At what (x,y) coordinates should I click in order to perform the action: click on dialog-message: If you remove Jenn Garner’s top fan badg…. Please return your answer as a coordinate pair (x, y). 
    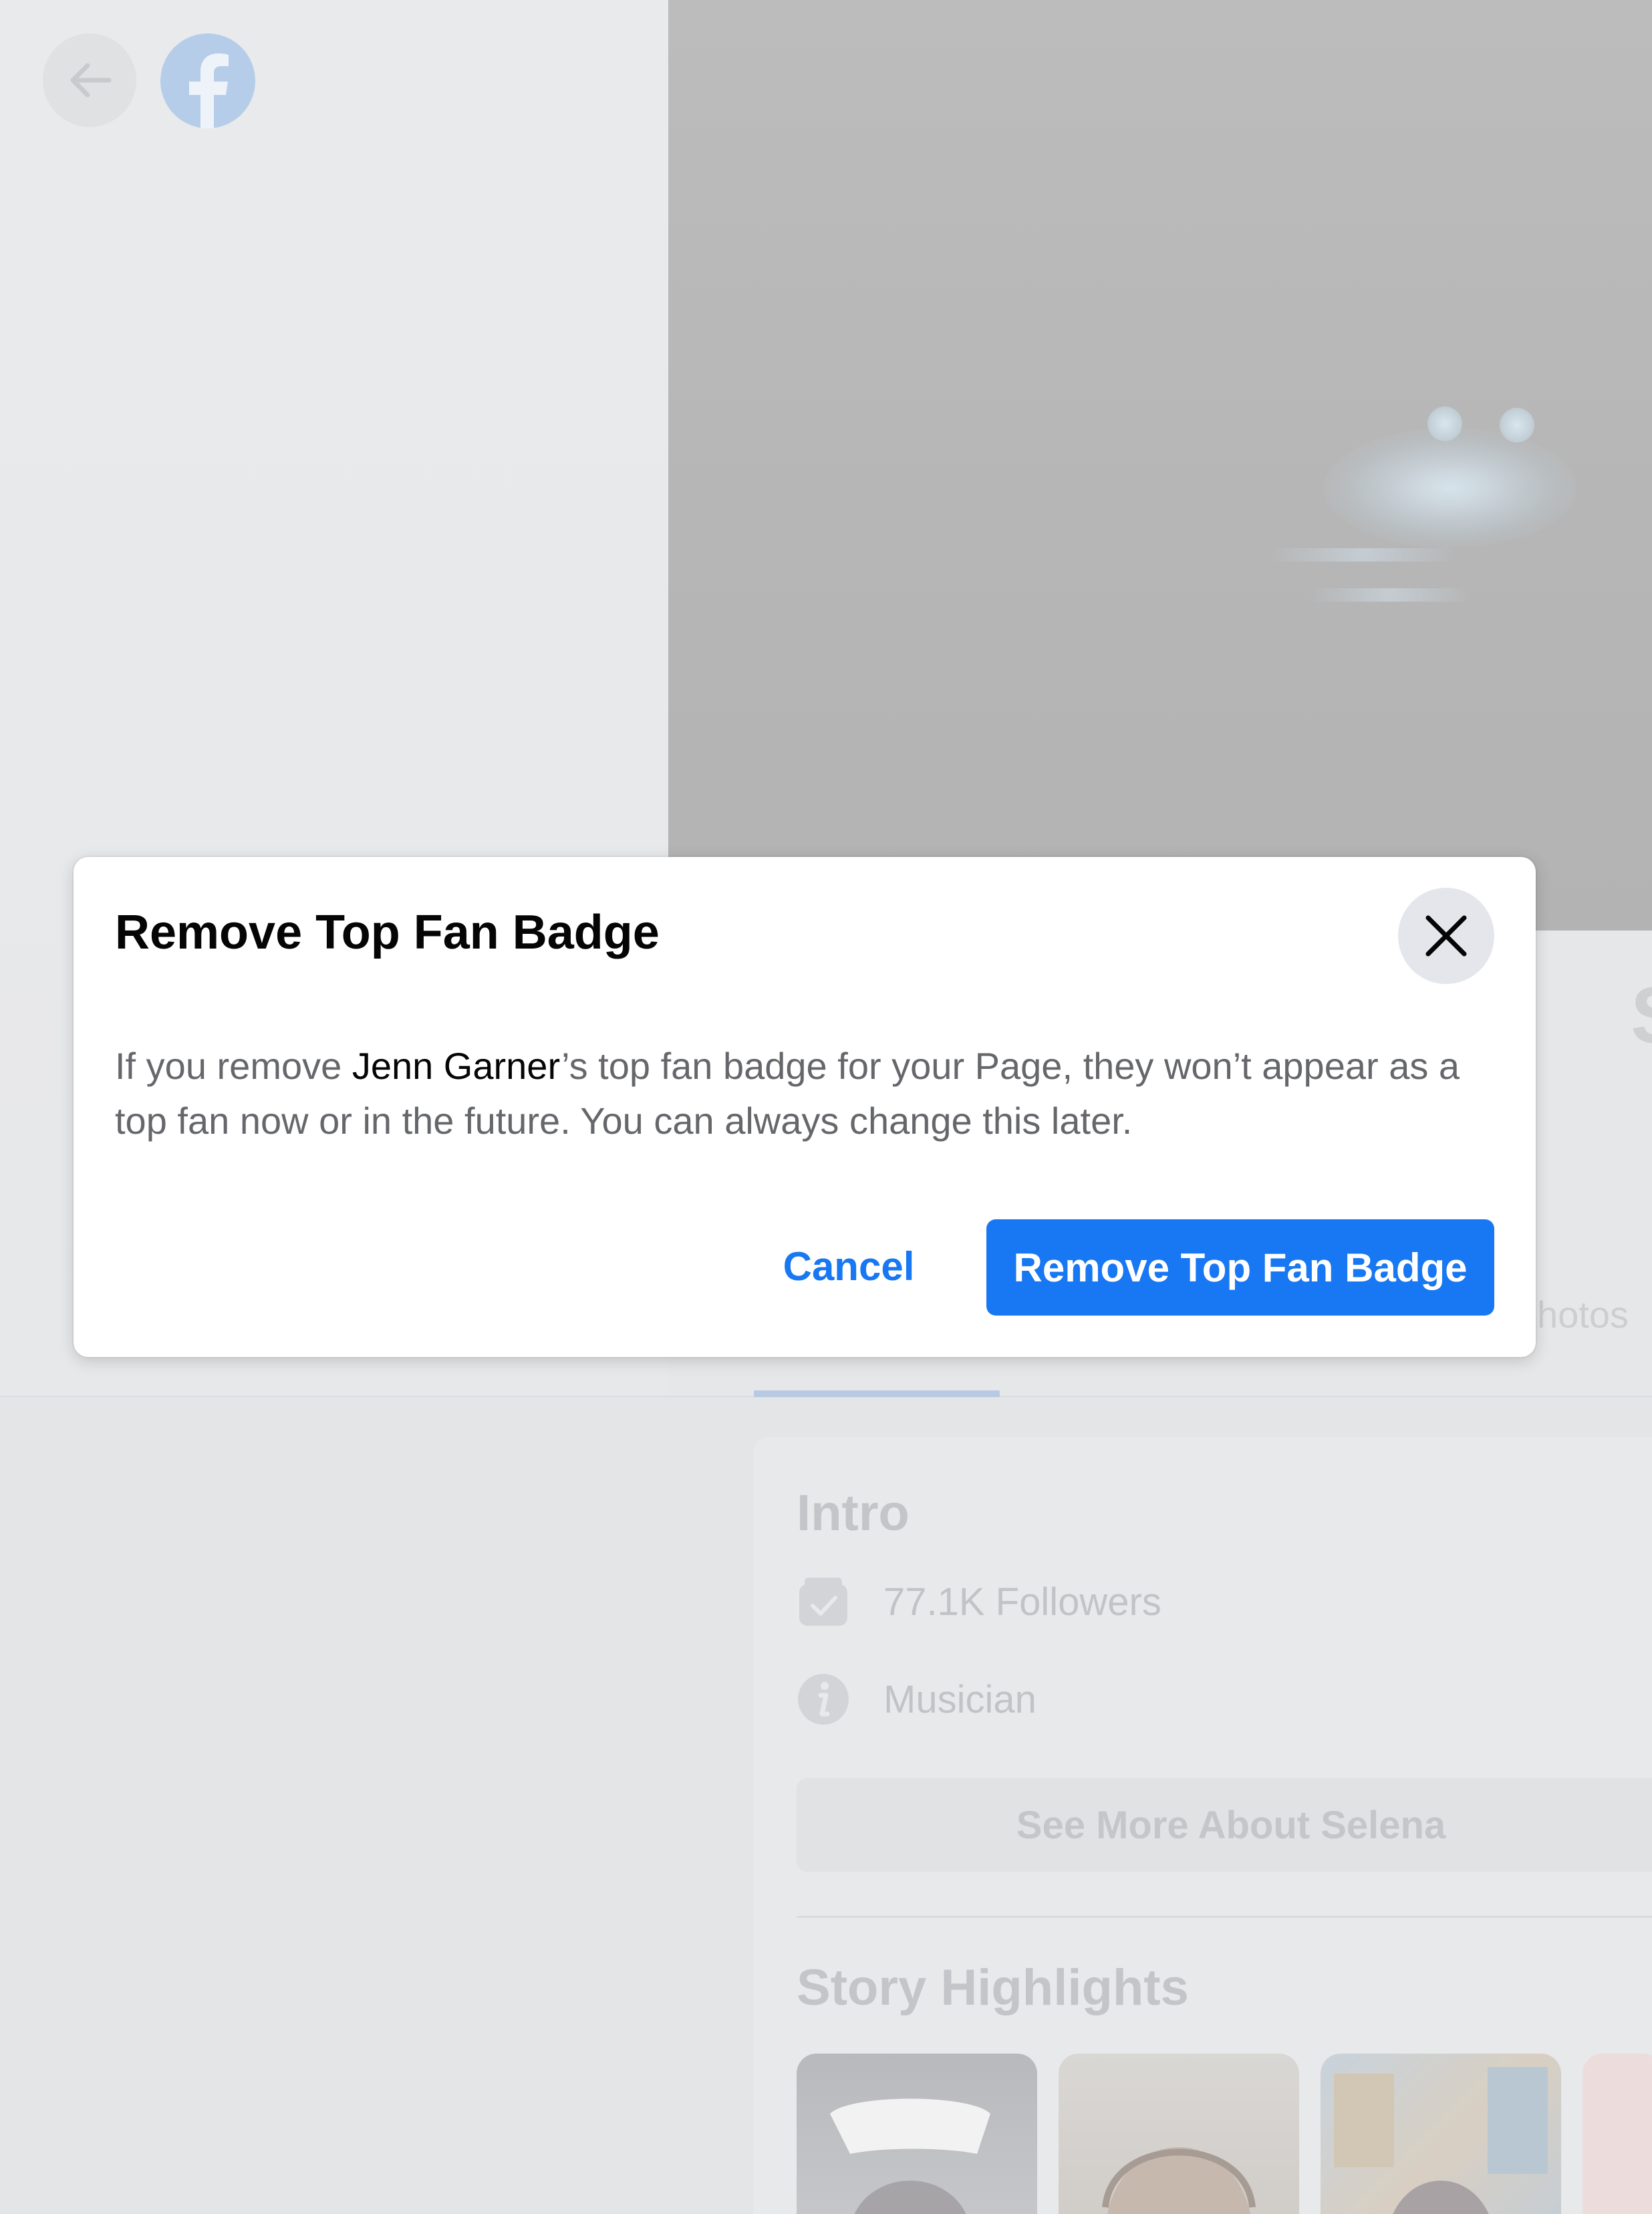
    Looking at the image, I should click on (810, 1093).